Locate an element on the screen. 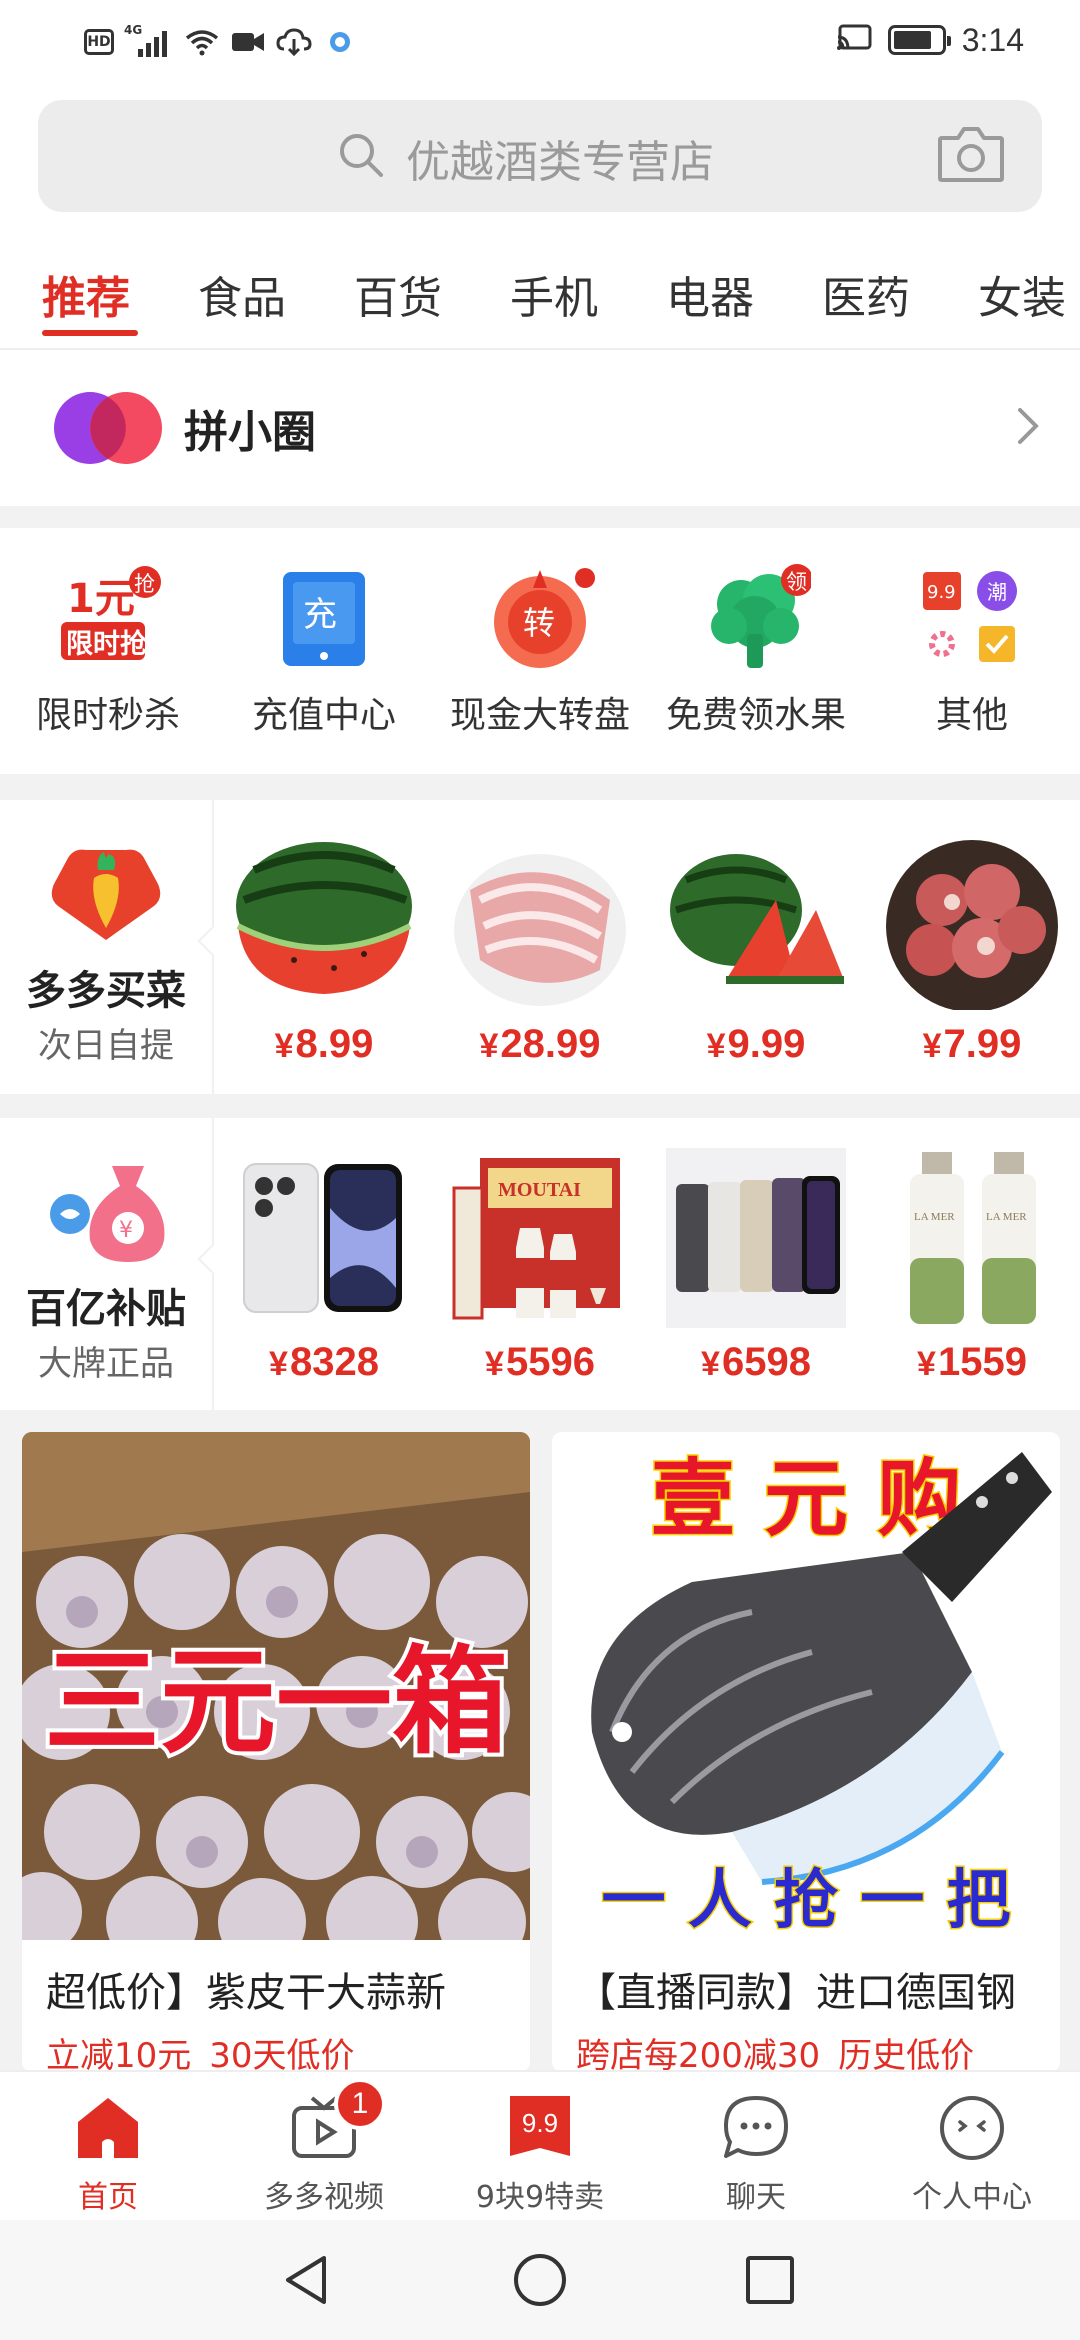  recharge-icon: 充 is located at coordinates (324, 619).